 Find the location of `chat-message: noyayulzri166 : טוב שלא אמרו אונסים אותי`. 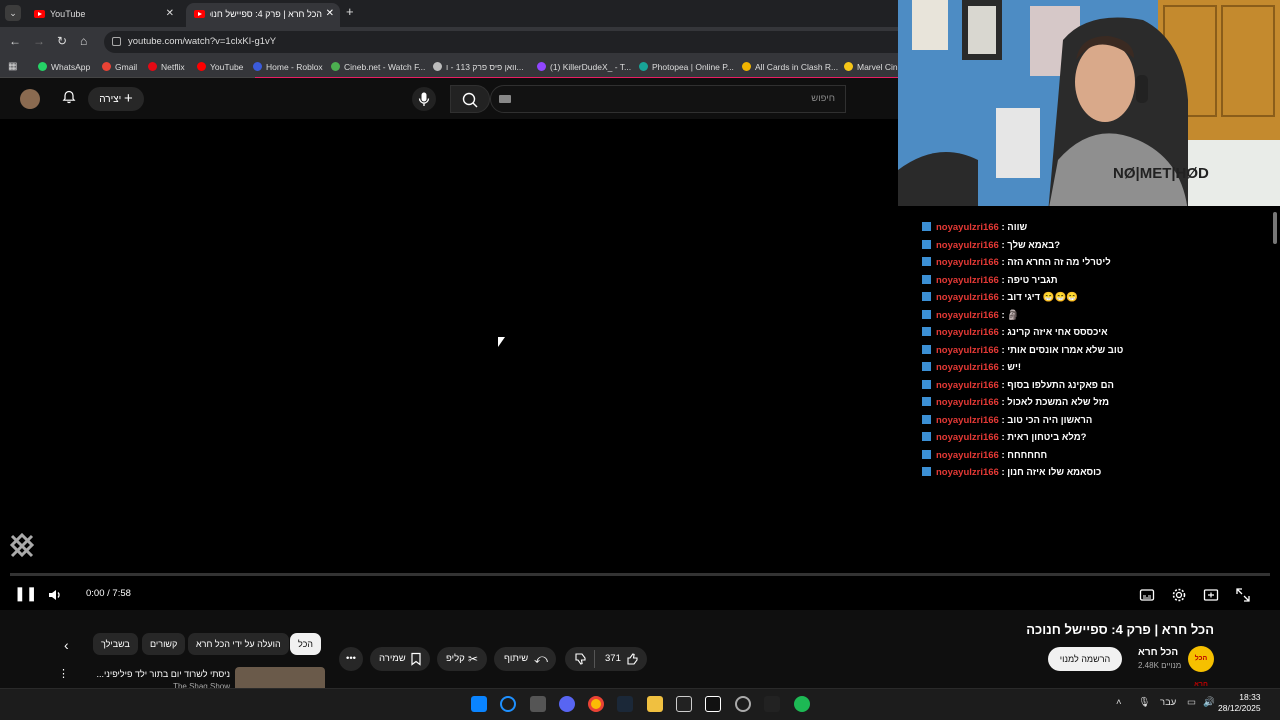

chat-message: noyayulzri166 : טוב שלא אמרו אונסים אותי is located at coordinates (1022, 351).